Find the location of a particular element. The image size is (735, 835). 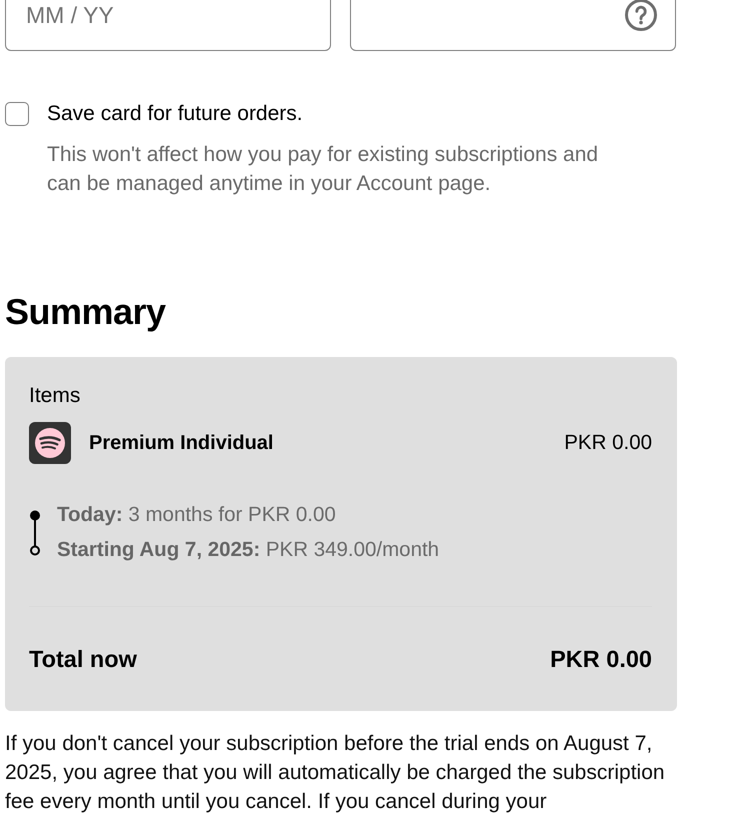

terms-paragraph: If you don't cancel your subscription before the trial ends on August 7, 2025, you agree that you will automatically be charged the subscription fee every month until you cancel. If you cancel during your is located at coordinates (335, 773).